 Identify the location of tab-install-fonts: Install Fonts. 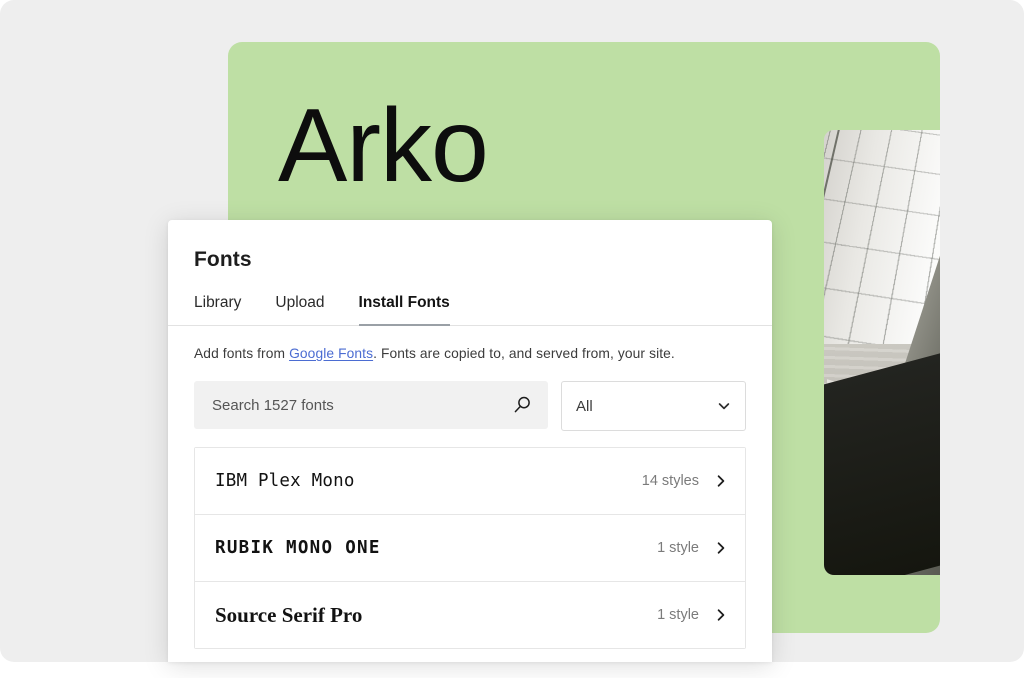
(404, 310).